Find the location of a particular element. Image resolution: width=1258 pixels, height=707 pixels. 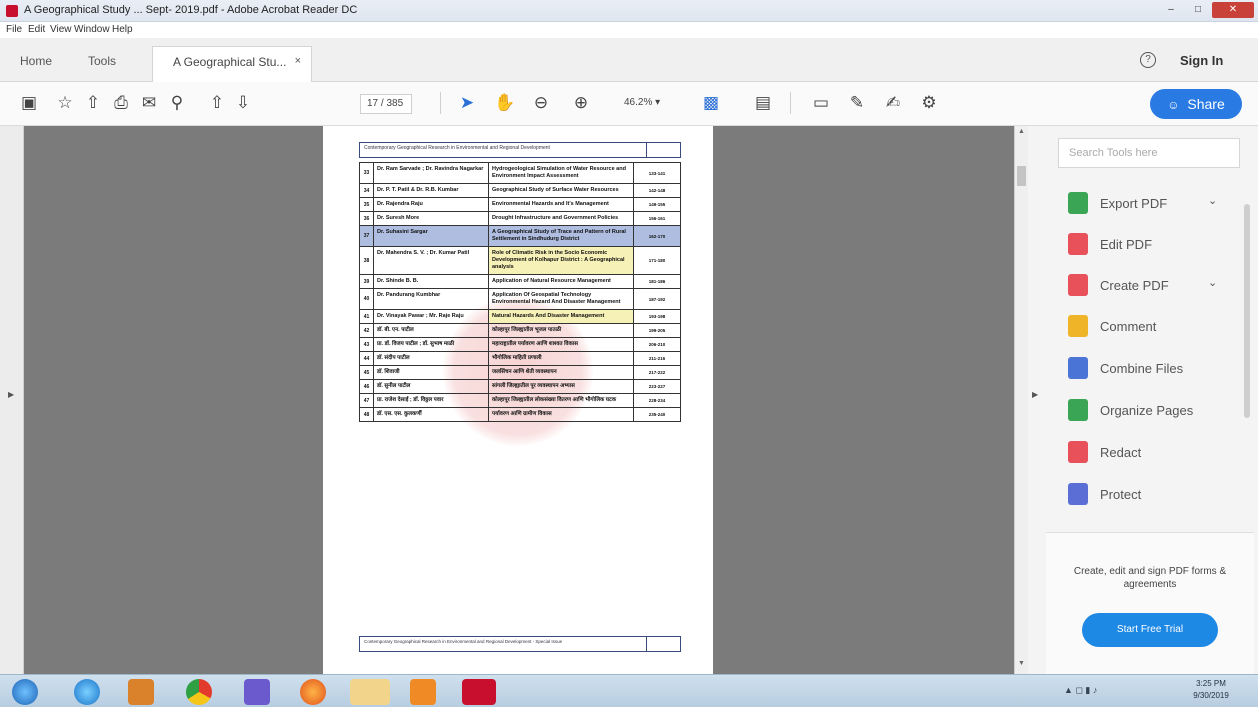

stamp-icon: ⚙ is located at coordinates (929, 103).